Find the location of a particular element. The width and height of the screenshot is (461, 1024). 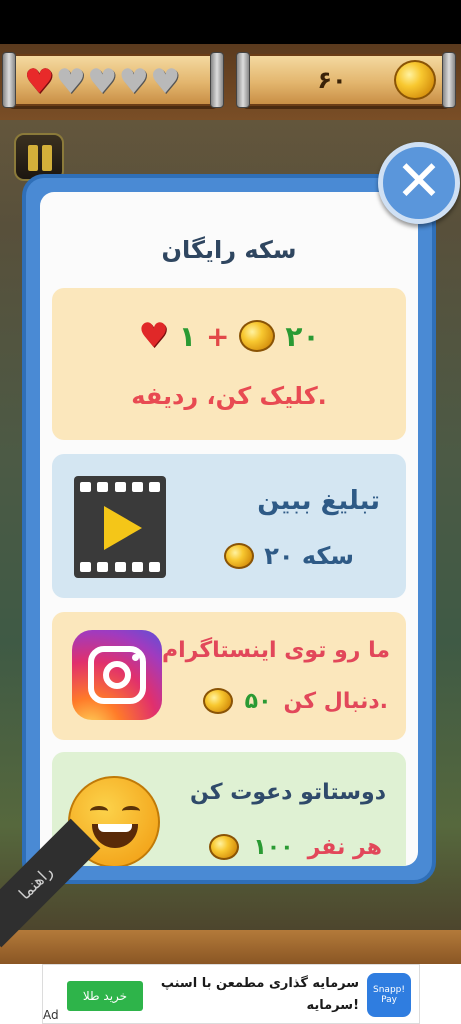

lives-hearts: ♥ ♥ ♥ ♥ ♥ is located at coordinates (102, 82).